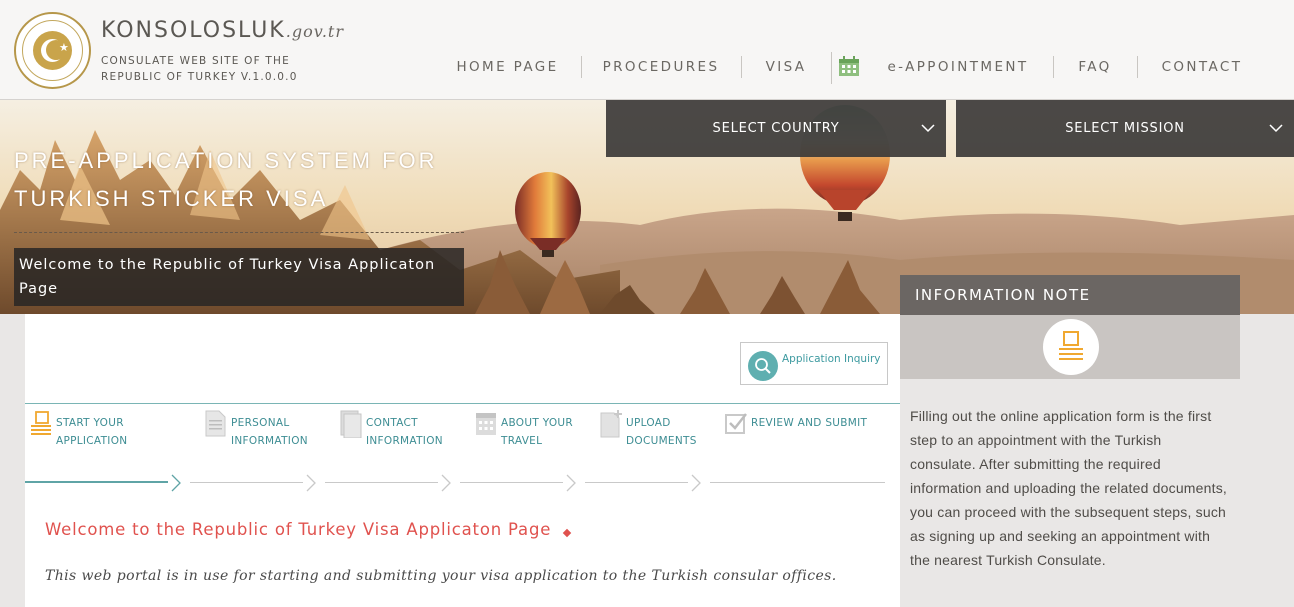 The height and width of the screenshot is (607, 1294). What do you see at coordinates (96, 482) in the screenshot?
I see `progress-segment-active` at bounding box center [96, 482].